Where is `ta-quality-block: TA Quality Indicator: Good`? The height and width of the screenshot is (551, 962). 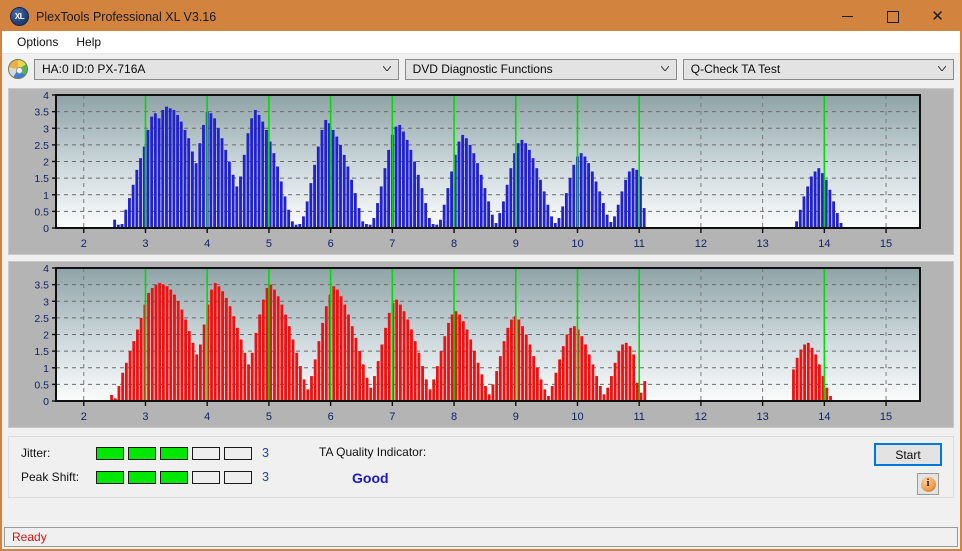
ta-quality-block: TA Quality Indicator: Good is located at coordinates (372, 465).